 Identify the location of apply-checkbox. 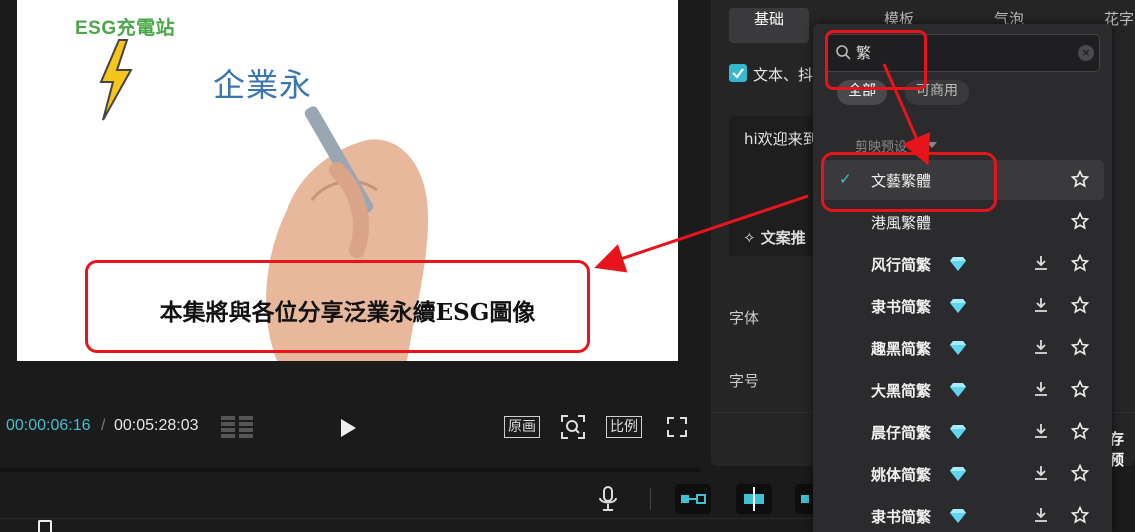
(738, 73).